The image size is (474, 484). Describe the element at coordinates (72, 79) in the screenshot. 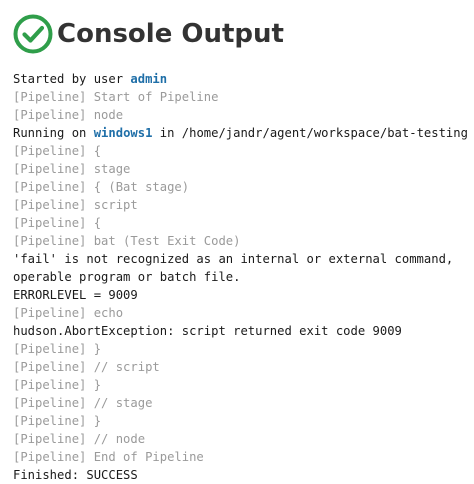

I see `started-by-label: Started by user` at that location.